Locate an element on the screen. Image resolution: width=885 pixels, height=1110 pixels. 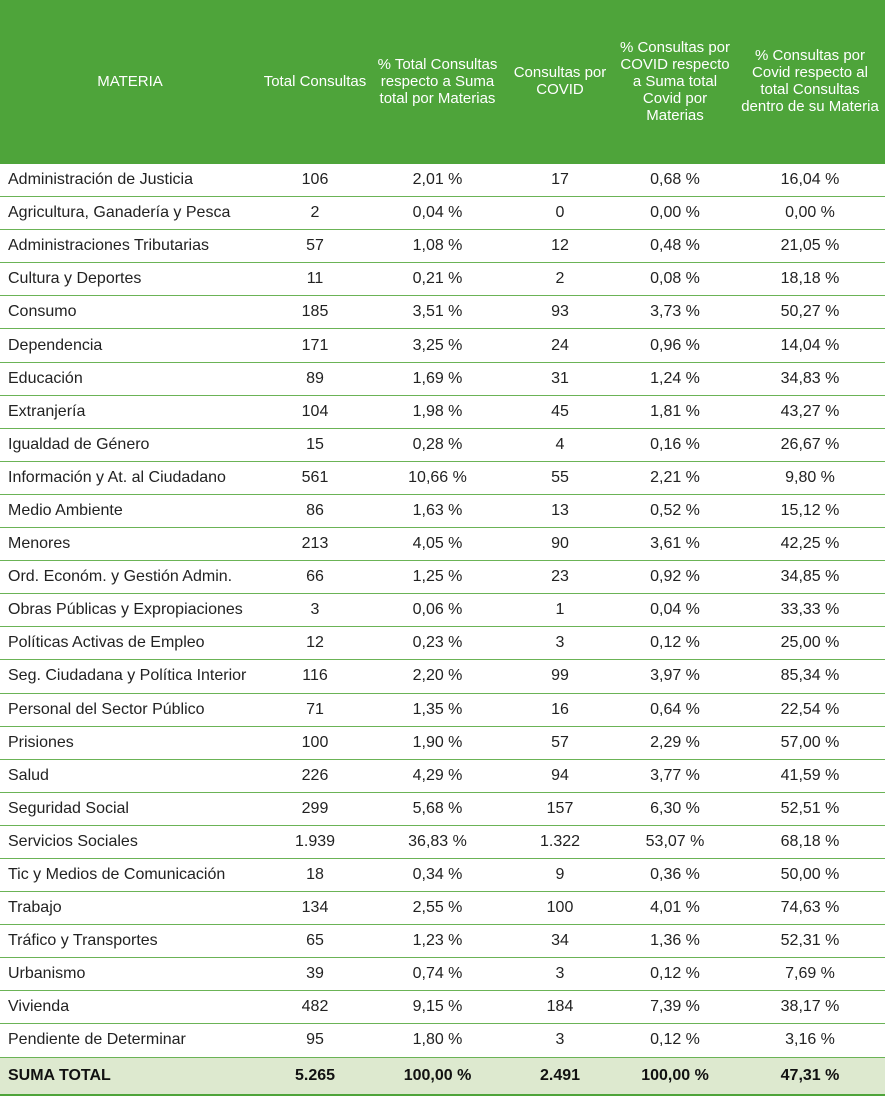
pct-total-cell: 10,66 % is located at coordinates (437, 478).